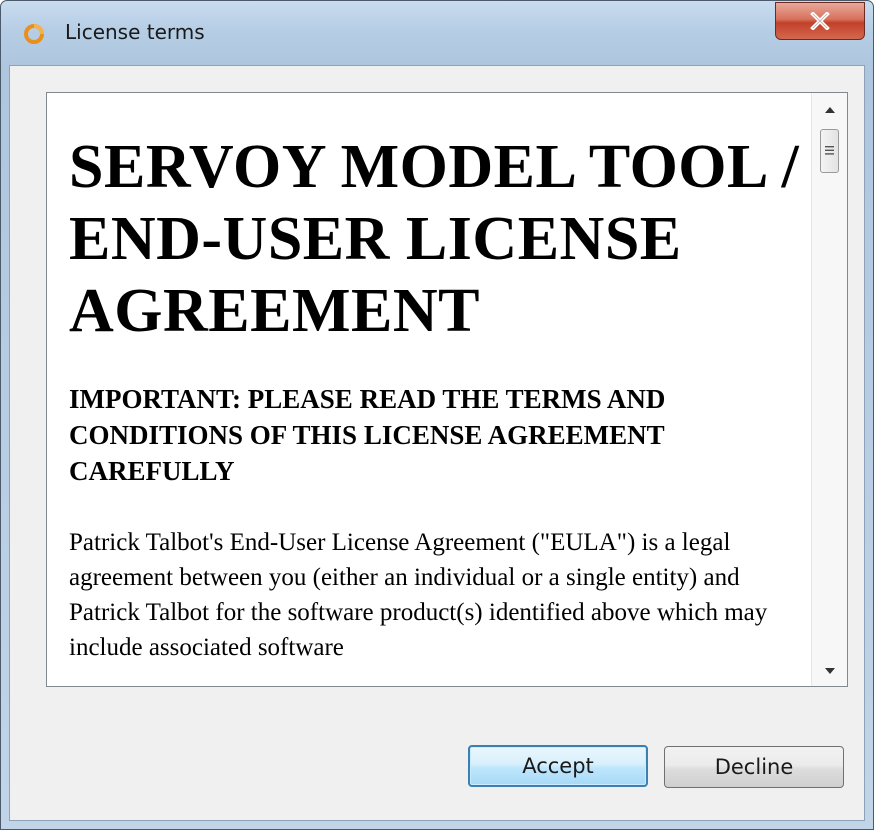 This screenshot has height=830, width=874. I want to click on scroll-down-button, so click(829, 670).